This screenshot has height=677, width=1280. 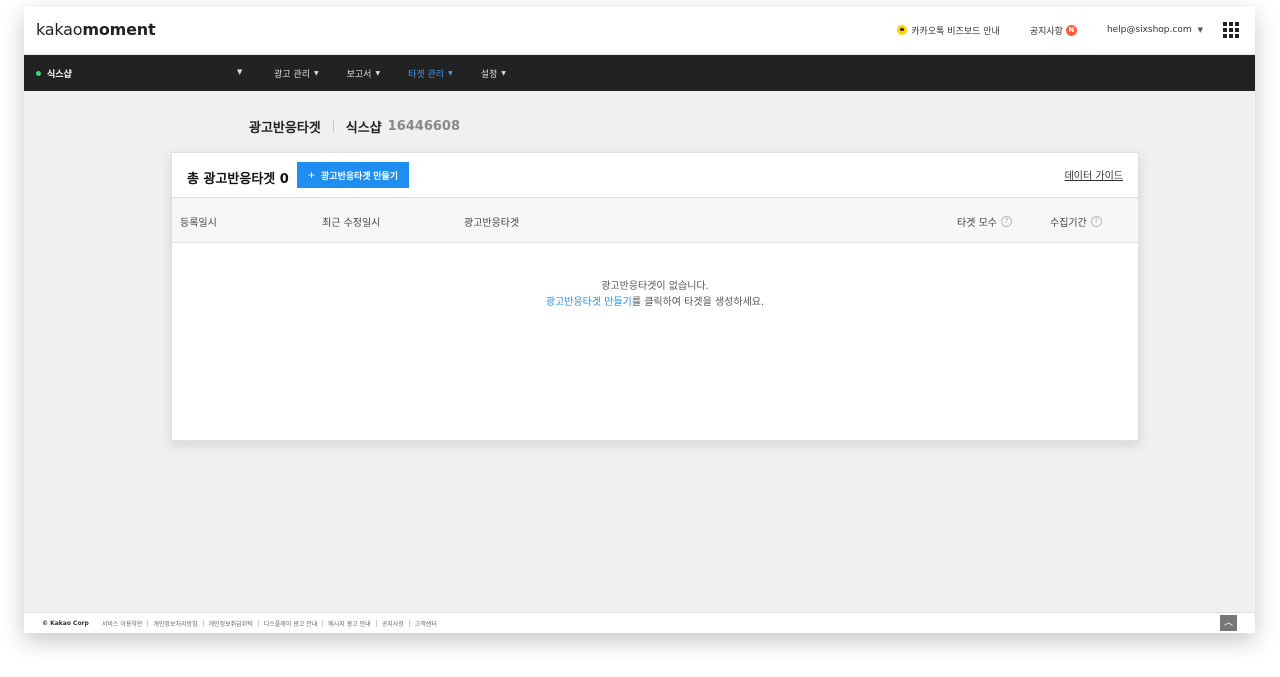 I want to click on nav-menu: 광고 관리 ▼ 보고서 ▼ 타겟 관리 ▼ 설정 ▼, so click(x=404, y=73).